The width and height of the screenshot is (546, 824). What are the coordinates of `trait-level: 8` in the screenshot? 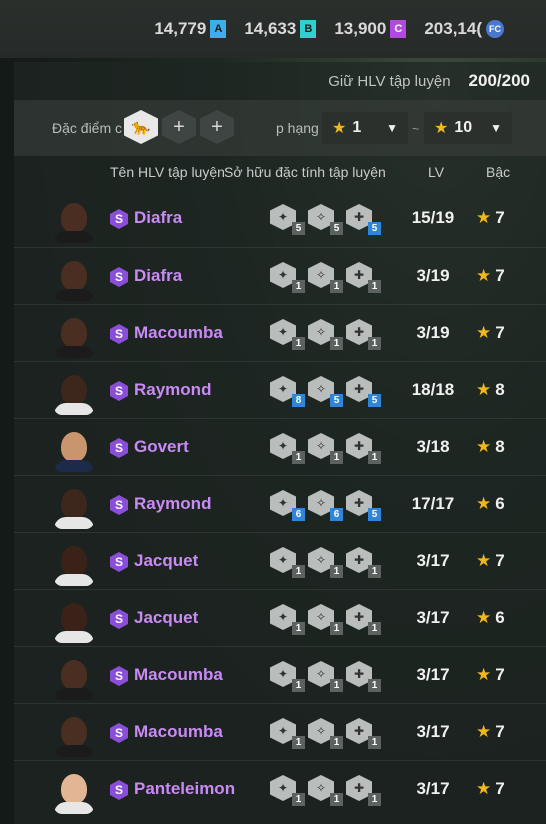 It's located at (298, 400).